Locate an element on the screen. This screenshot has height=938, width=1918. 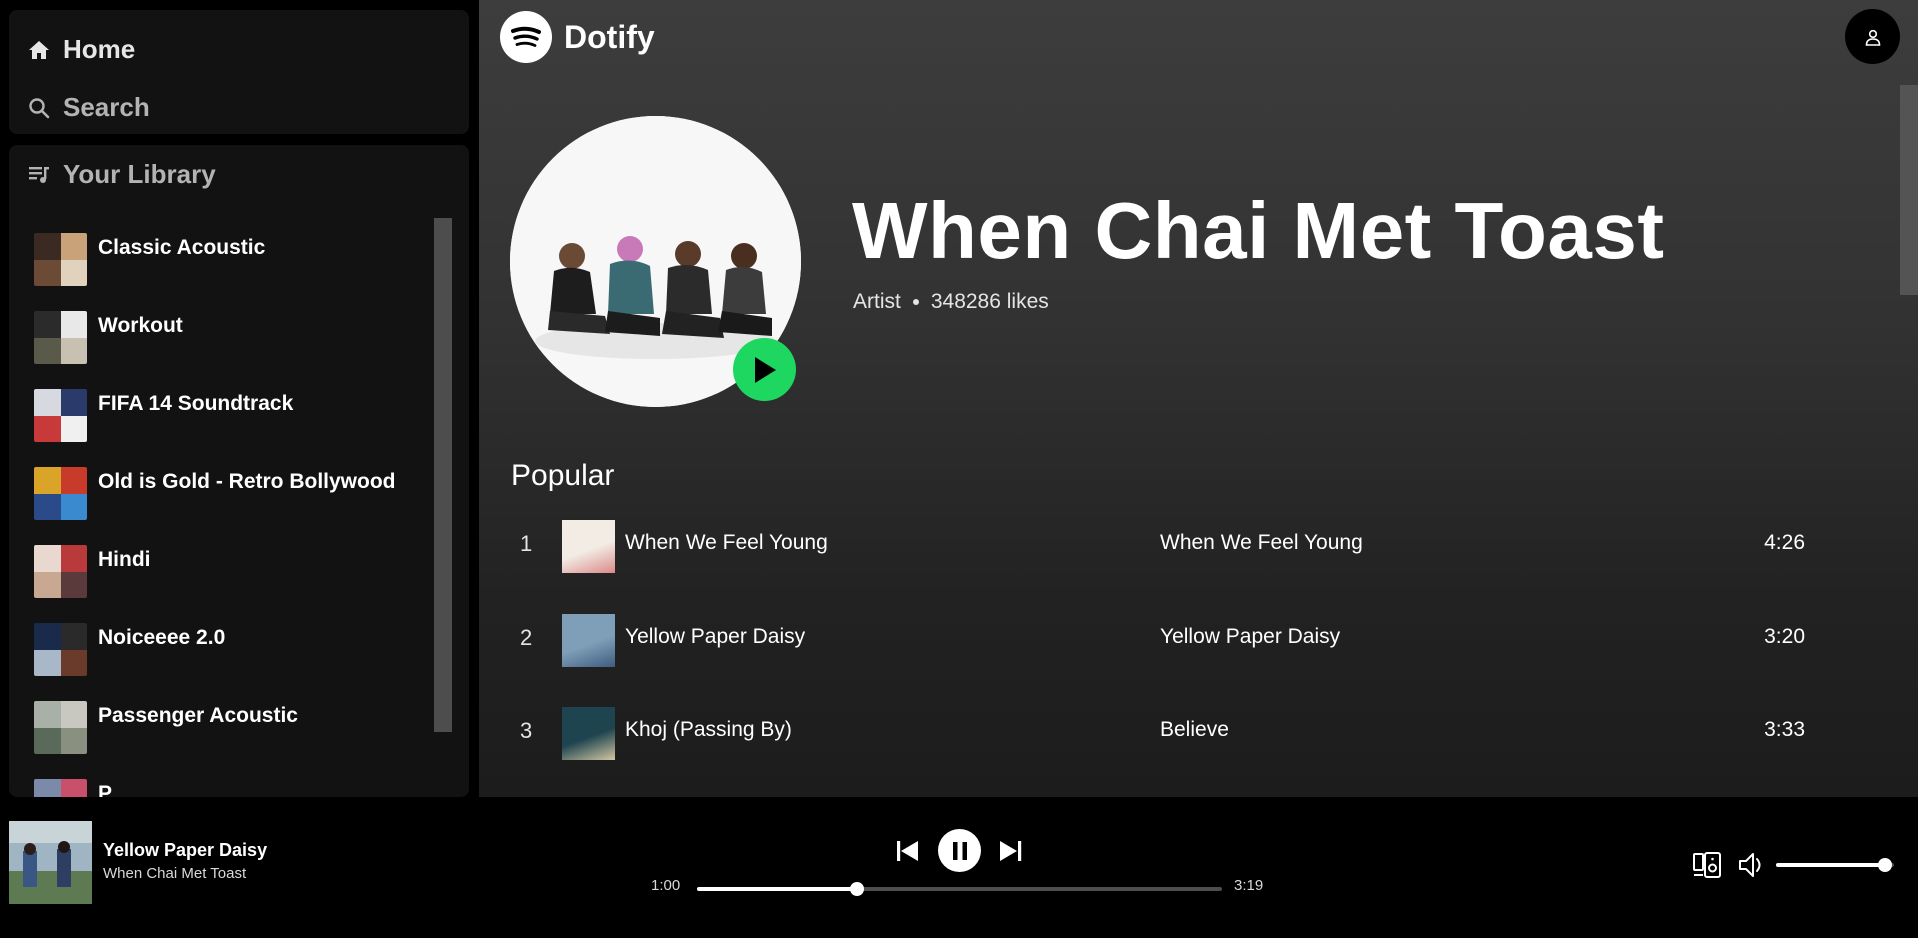
search-icon is located at coordinates (39, 107).